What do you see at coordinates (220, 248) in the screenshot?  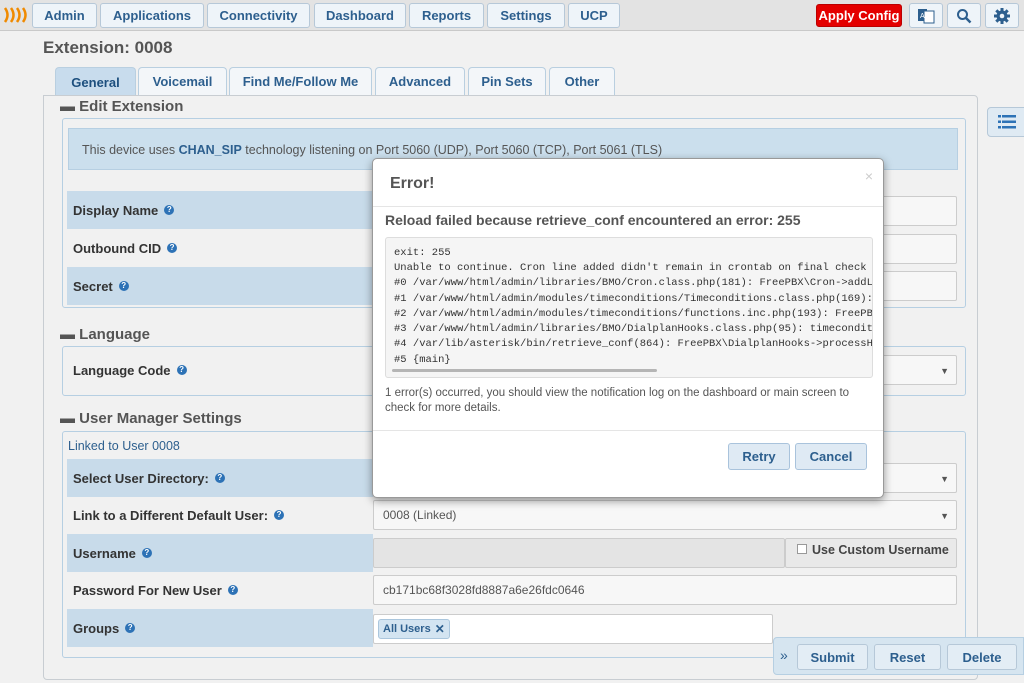 I see `outbound-cid-label: Outbound CID?` at bounding box center [220, 248].